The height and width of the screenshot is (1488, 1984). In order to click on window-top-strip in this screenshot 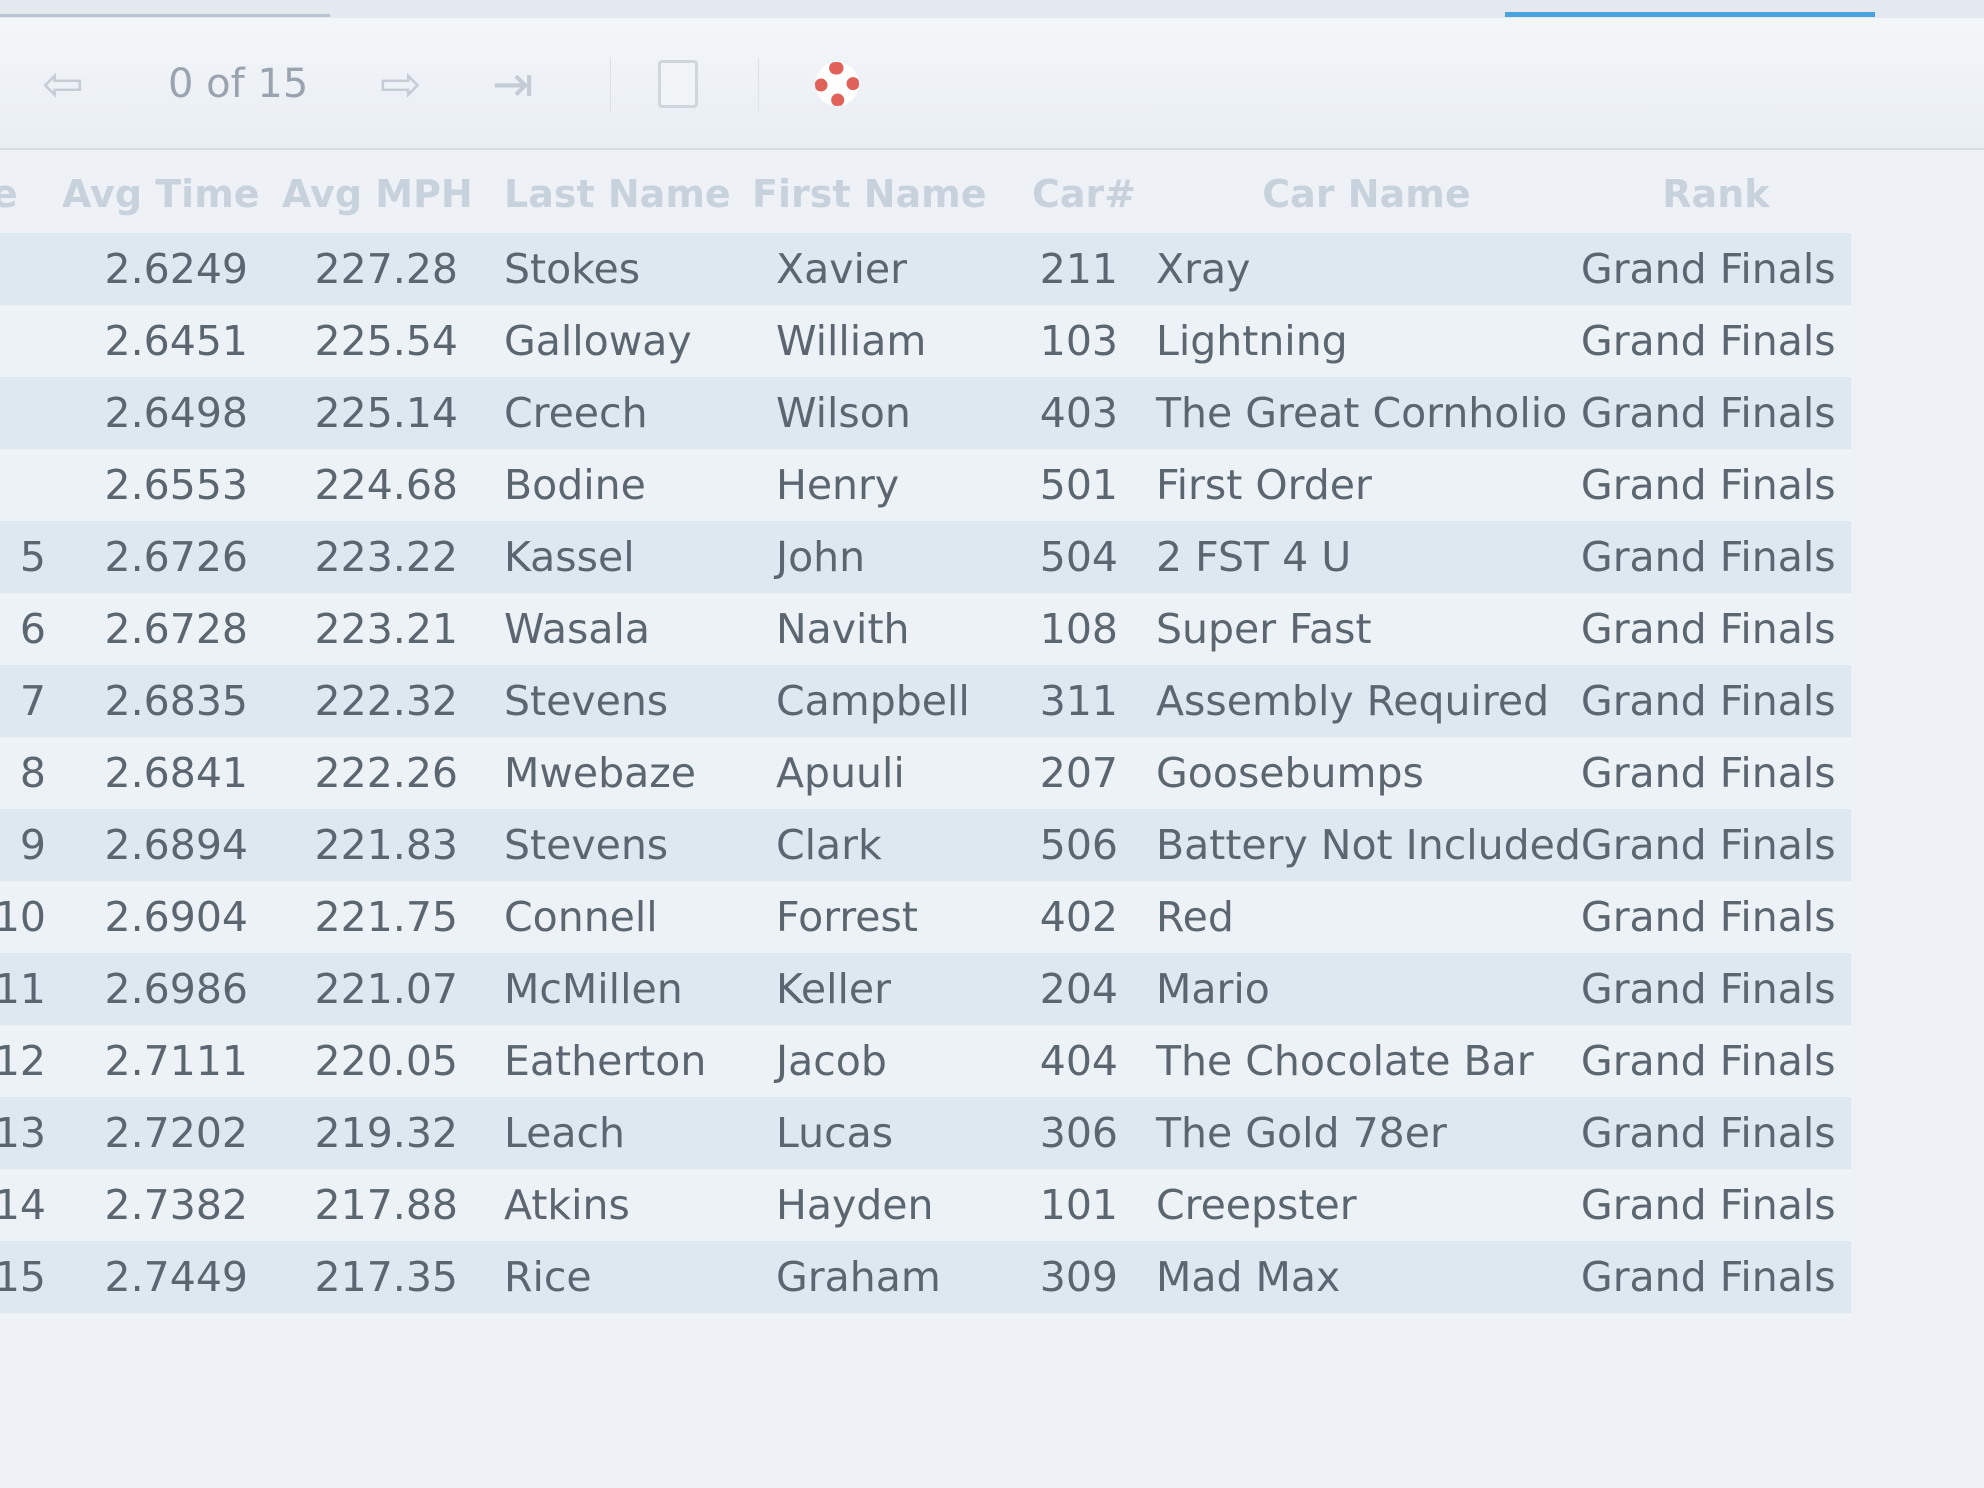, I will do `click(992, 9)`.